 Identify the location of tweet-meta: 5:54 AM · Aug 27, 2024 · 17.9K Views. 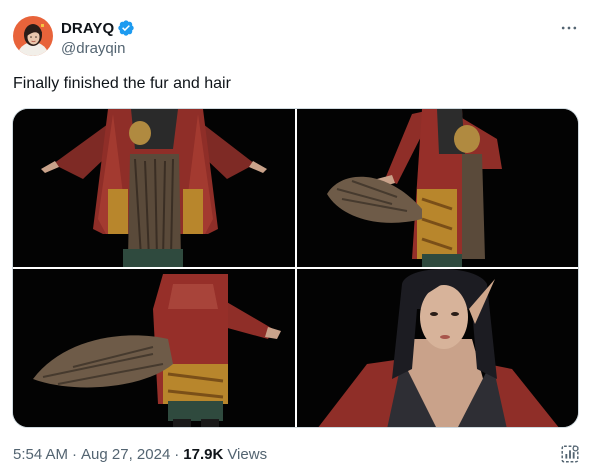
(140, 454).